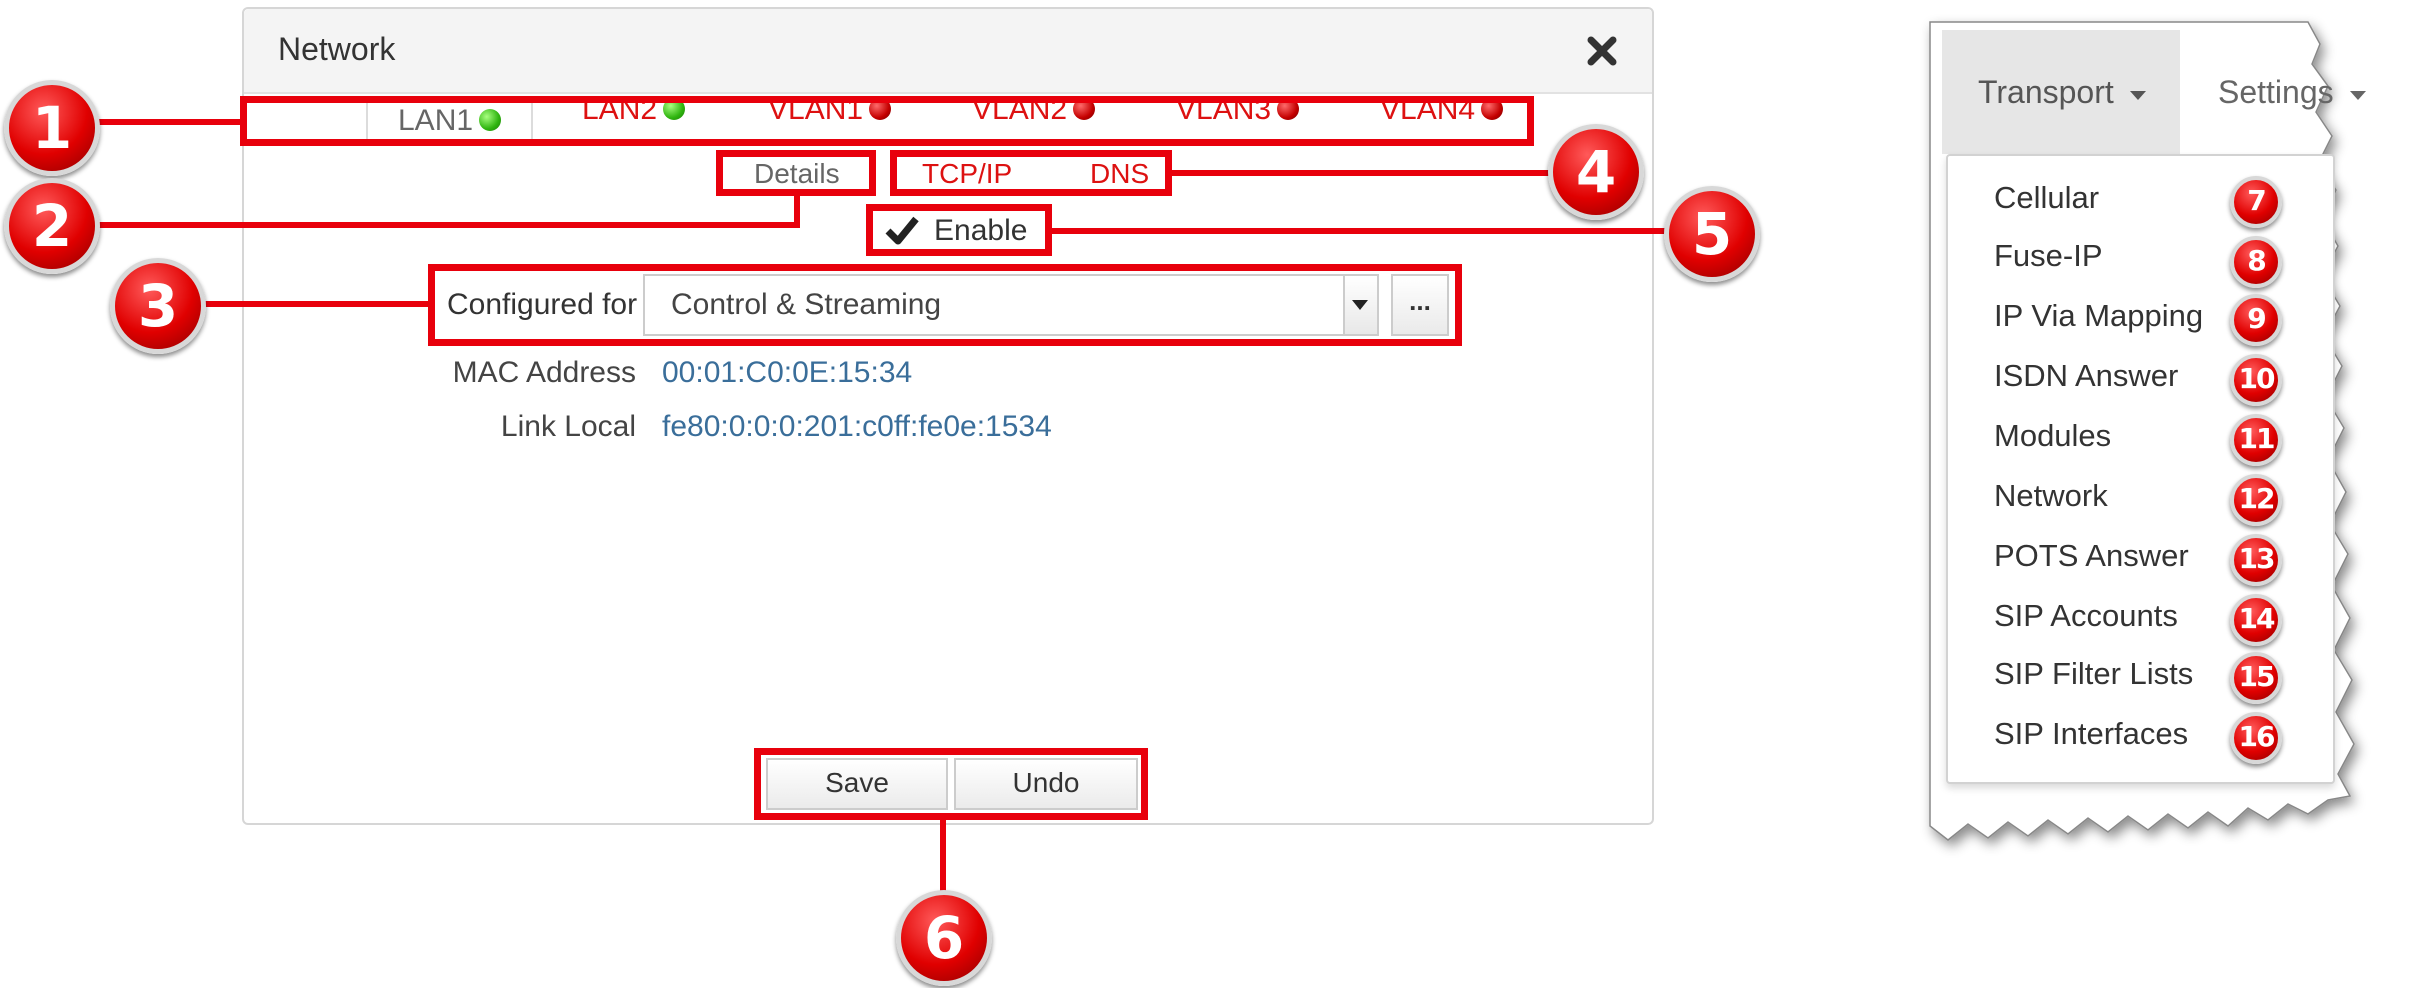 The height and width of the screenshot is (988, 2428). Describe the element at coordinates (2098, 316) in the screenshot. I see `menu-item-ip-via-mapping: IP Via Mapping` at that location.